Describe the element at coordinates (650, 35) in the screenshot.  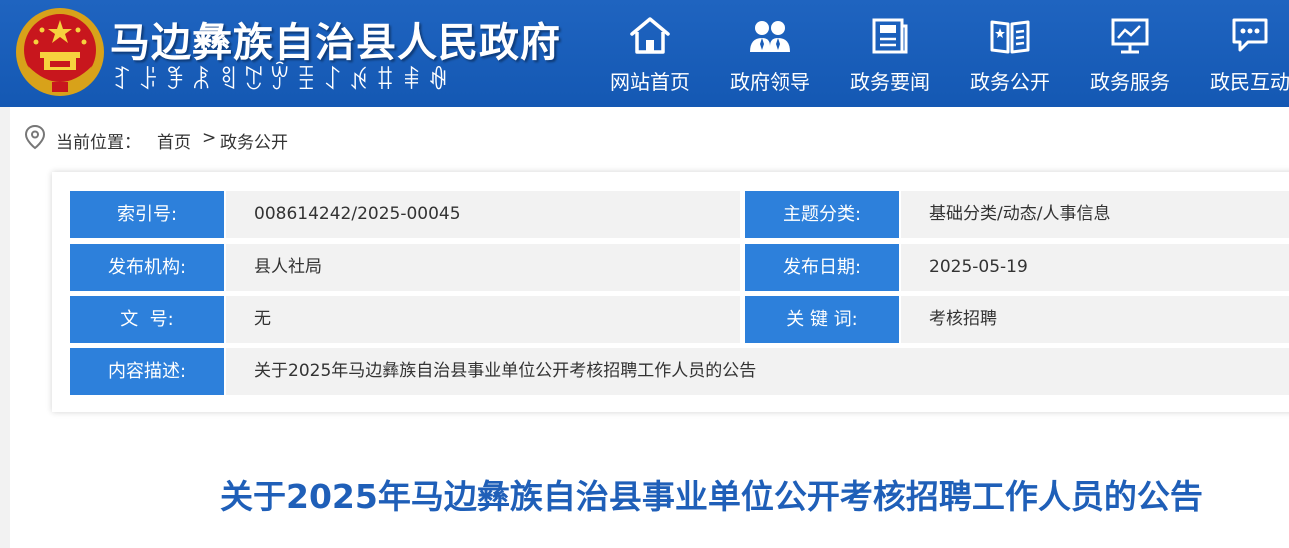
I see `home-icon` at that location.